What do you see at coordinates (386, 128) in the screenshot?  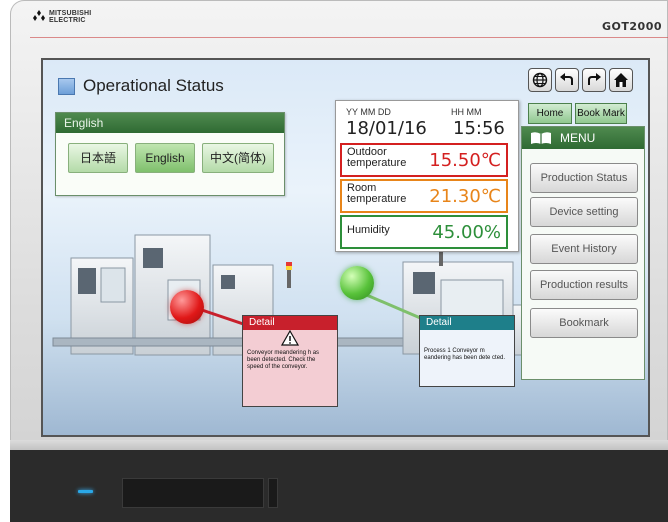 I see `date-value: 18/01/16` at bounding box center [386, 128].